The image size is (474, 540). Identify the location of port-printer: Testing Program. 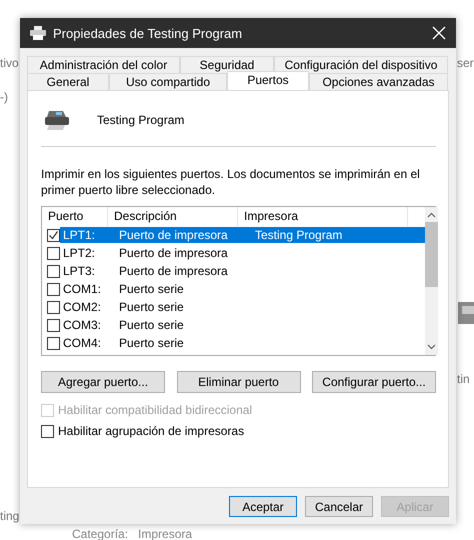
(299, 235).